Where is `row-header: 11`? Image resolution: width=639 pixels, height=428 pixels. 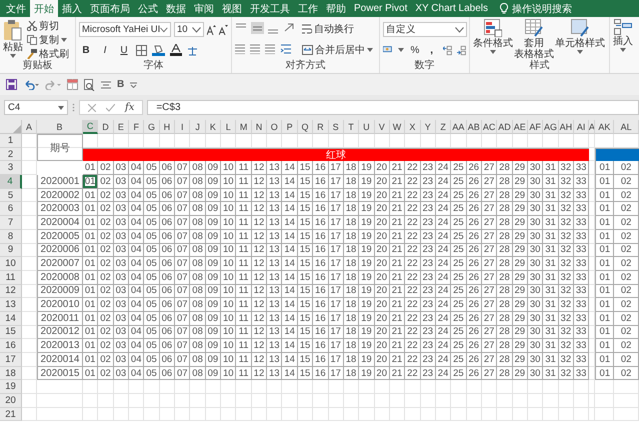 row-header: 11 is located at coordinates (11, 277).